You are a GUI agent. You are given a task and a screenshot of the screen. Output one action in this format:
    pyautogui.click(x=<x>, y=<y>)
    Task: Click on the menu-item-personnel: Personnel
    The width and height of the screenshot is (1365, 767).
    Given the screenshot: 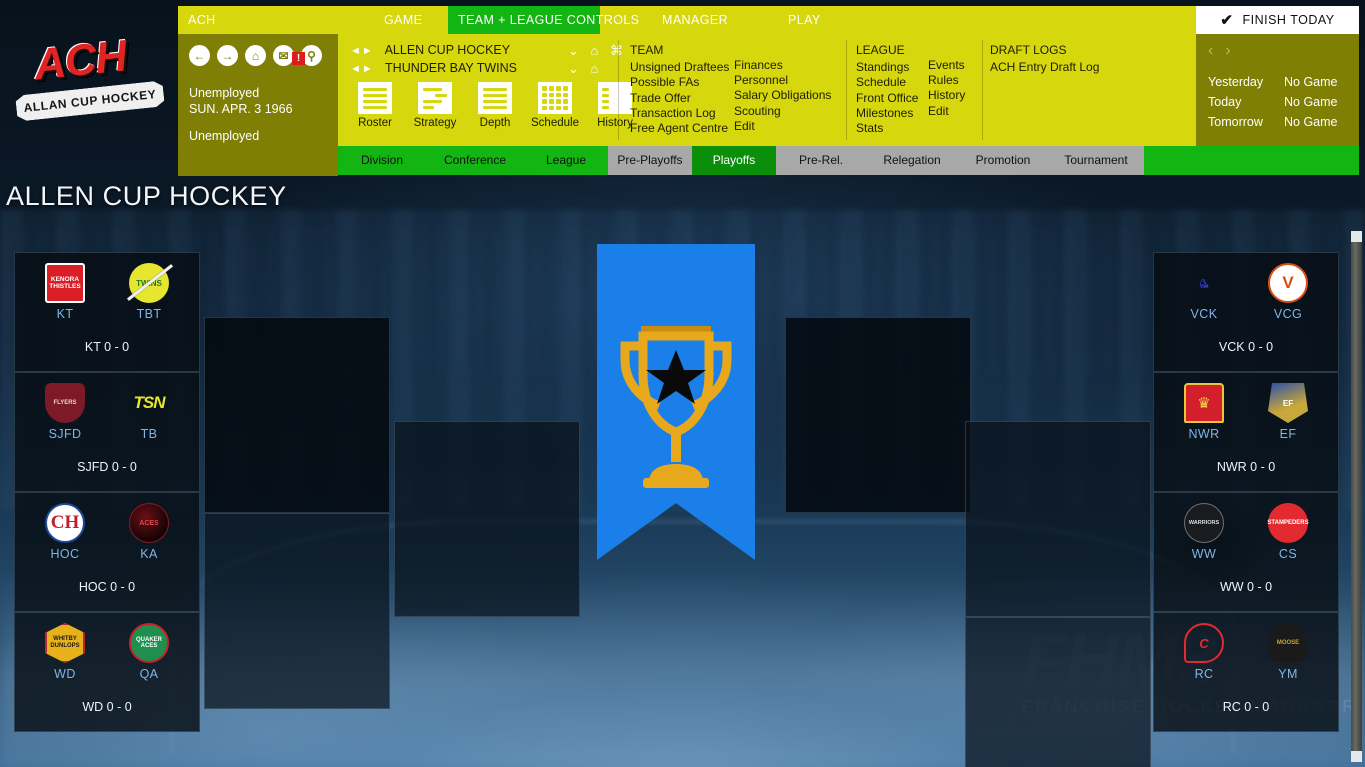 What is the action you would take?
    pyautogui.click(x=794, y=80)
    